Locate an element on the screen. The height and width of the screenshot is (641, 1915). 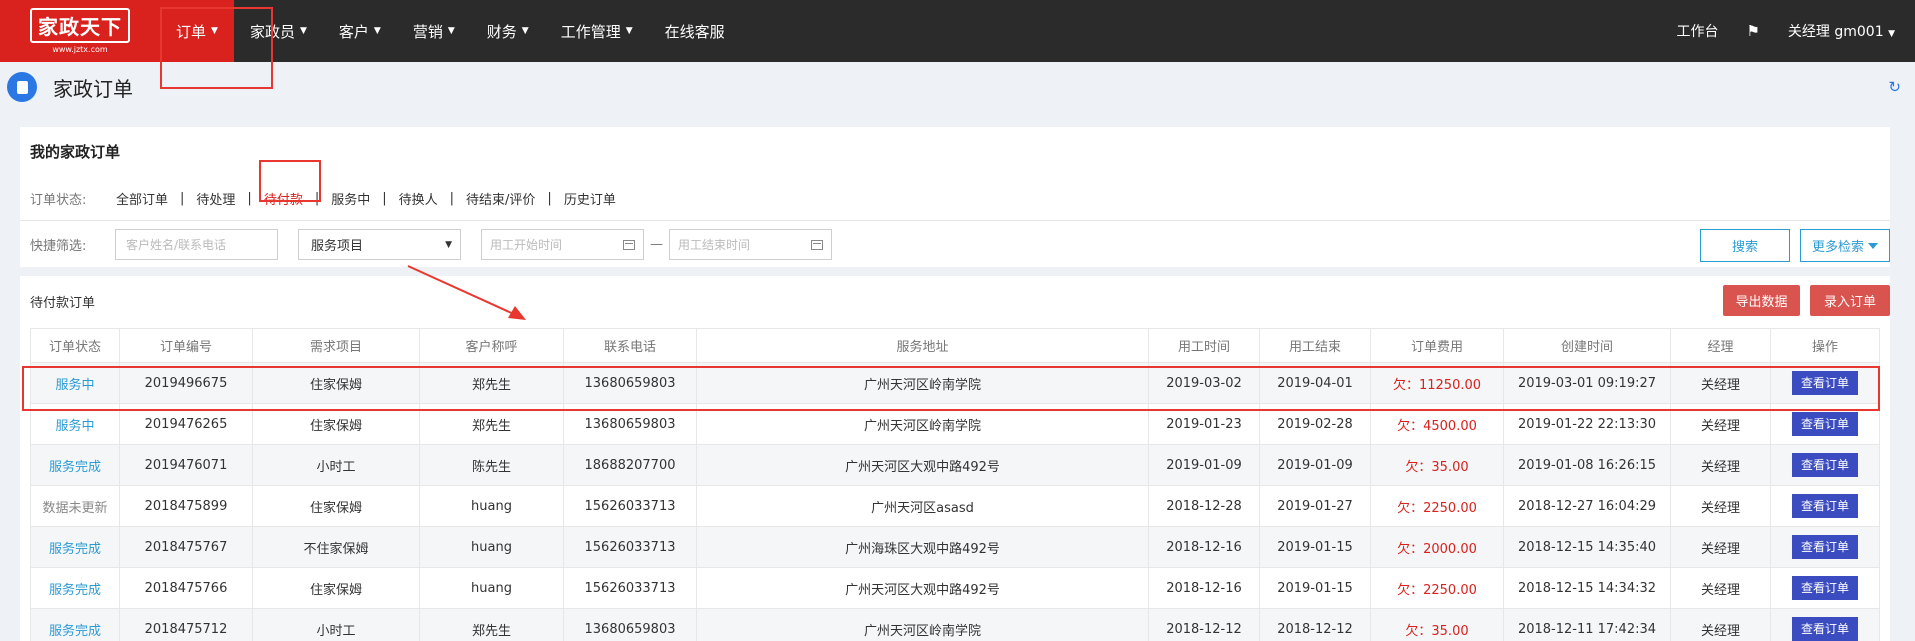
nav-item-3: 营销 ▼ is located at coordinates (434, 31).